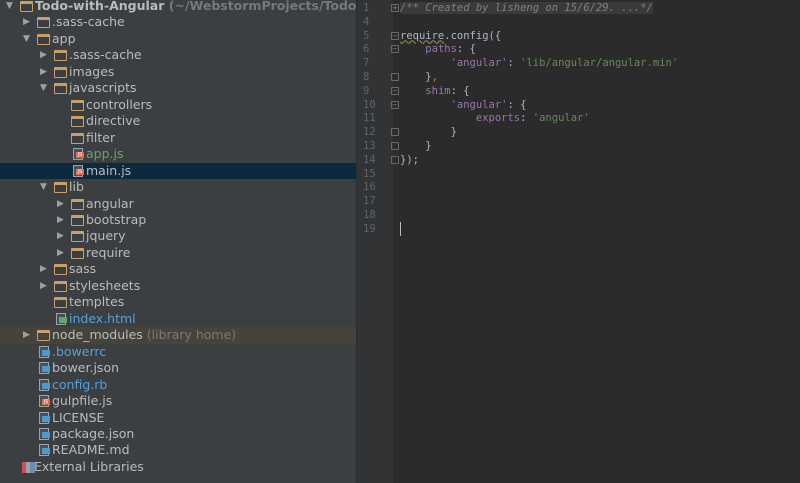 Image resolution: width=800 pixels, height=483 pixels. Describe the element at coordinates (178, 418) in the screenshot. I see `tree-item: LICENSE` at that location.